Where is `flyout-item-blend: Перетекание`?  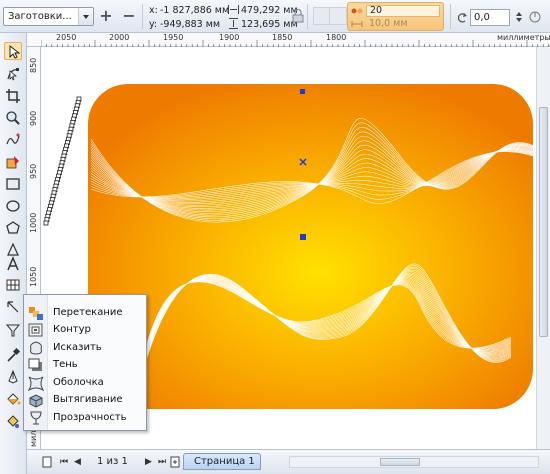 flyout-item-blend: Перетекание is located at coordinates (85, 313).